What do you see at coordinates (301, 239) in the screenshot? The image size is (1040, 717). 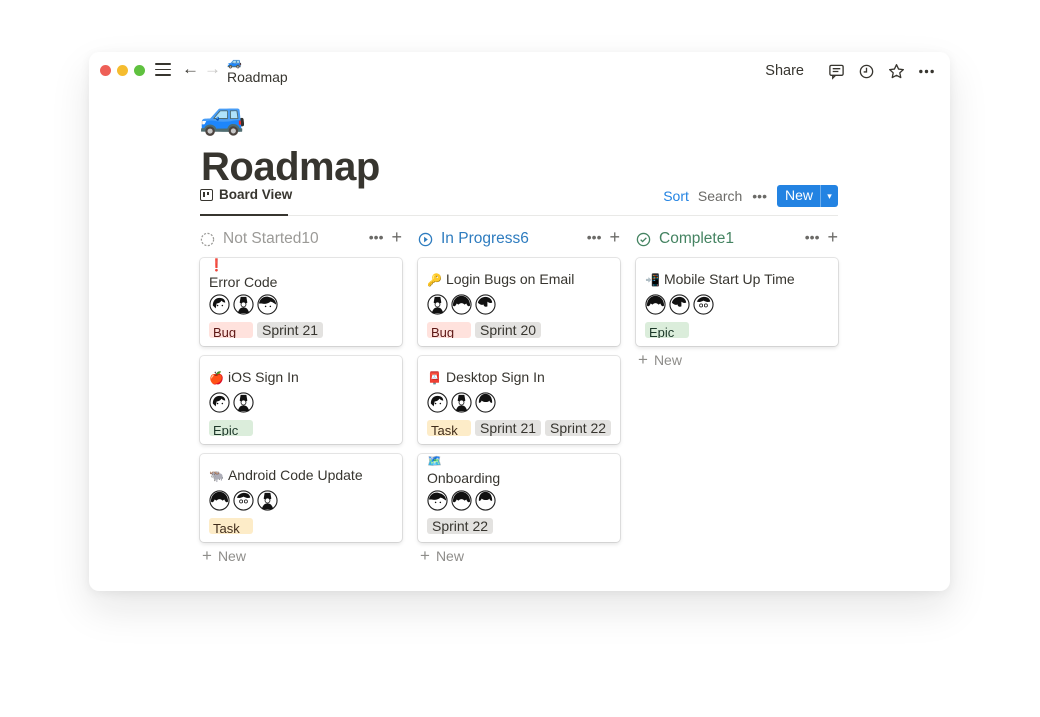 I see `column-header: Not Started 10 ••• +` at bounding box center [301, 239].